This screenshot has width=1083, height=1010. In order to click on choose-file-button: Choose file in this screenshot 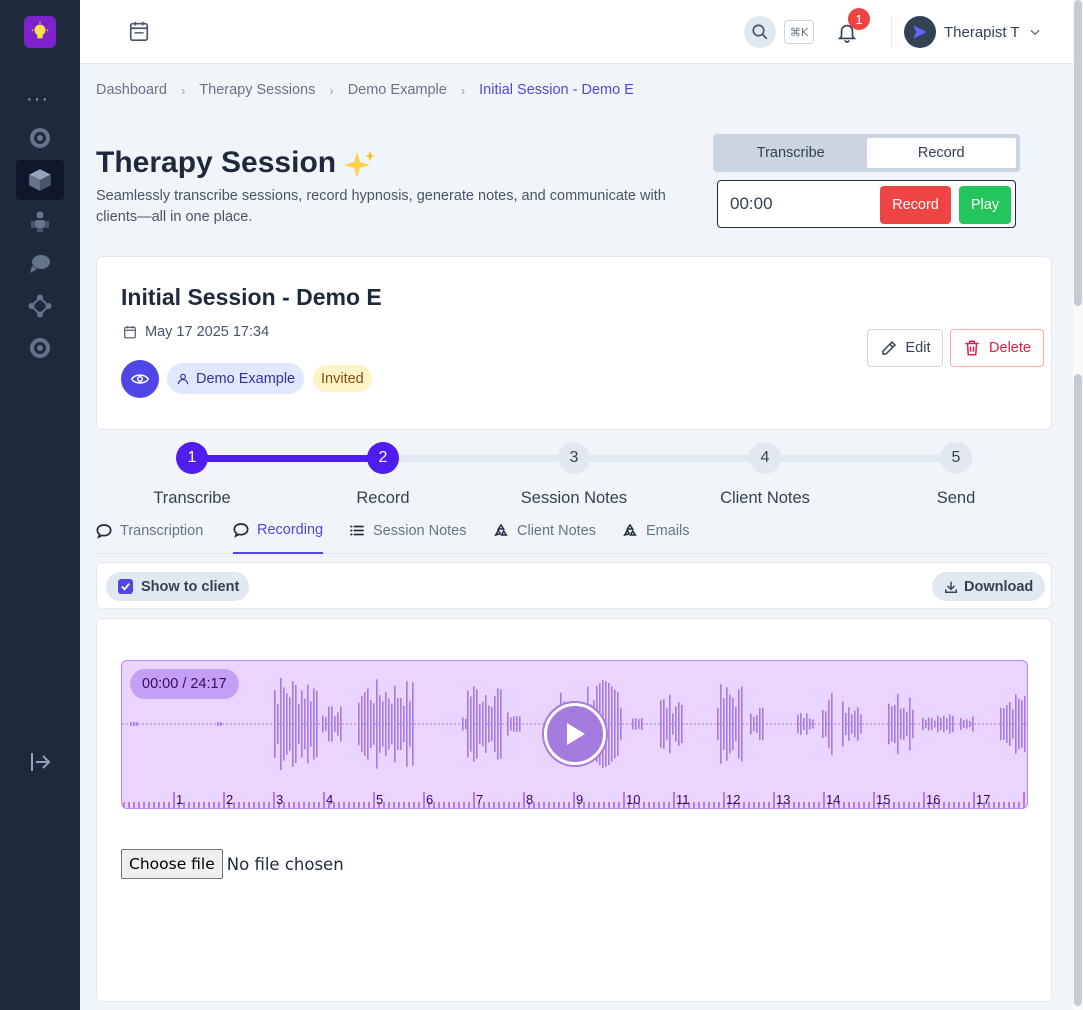, I will do `click(172, 864)`.